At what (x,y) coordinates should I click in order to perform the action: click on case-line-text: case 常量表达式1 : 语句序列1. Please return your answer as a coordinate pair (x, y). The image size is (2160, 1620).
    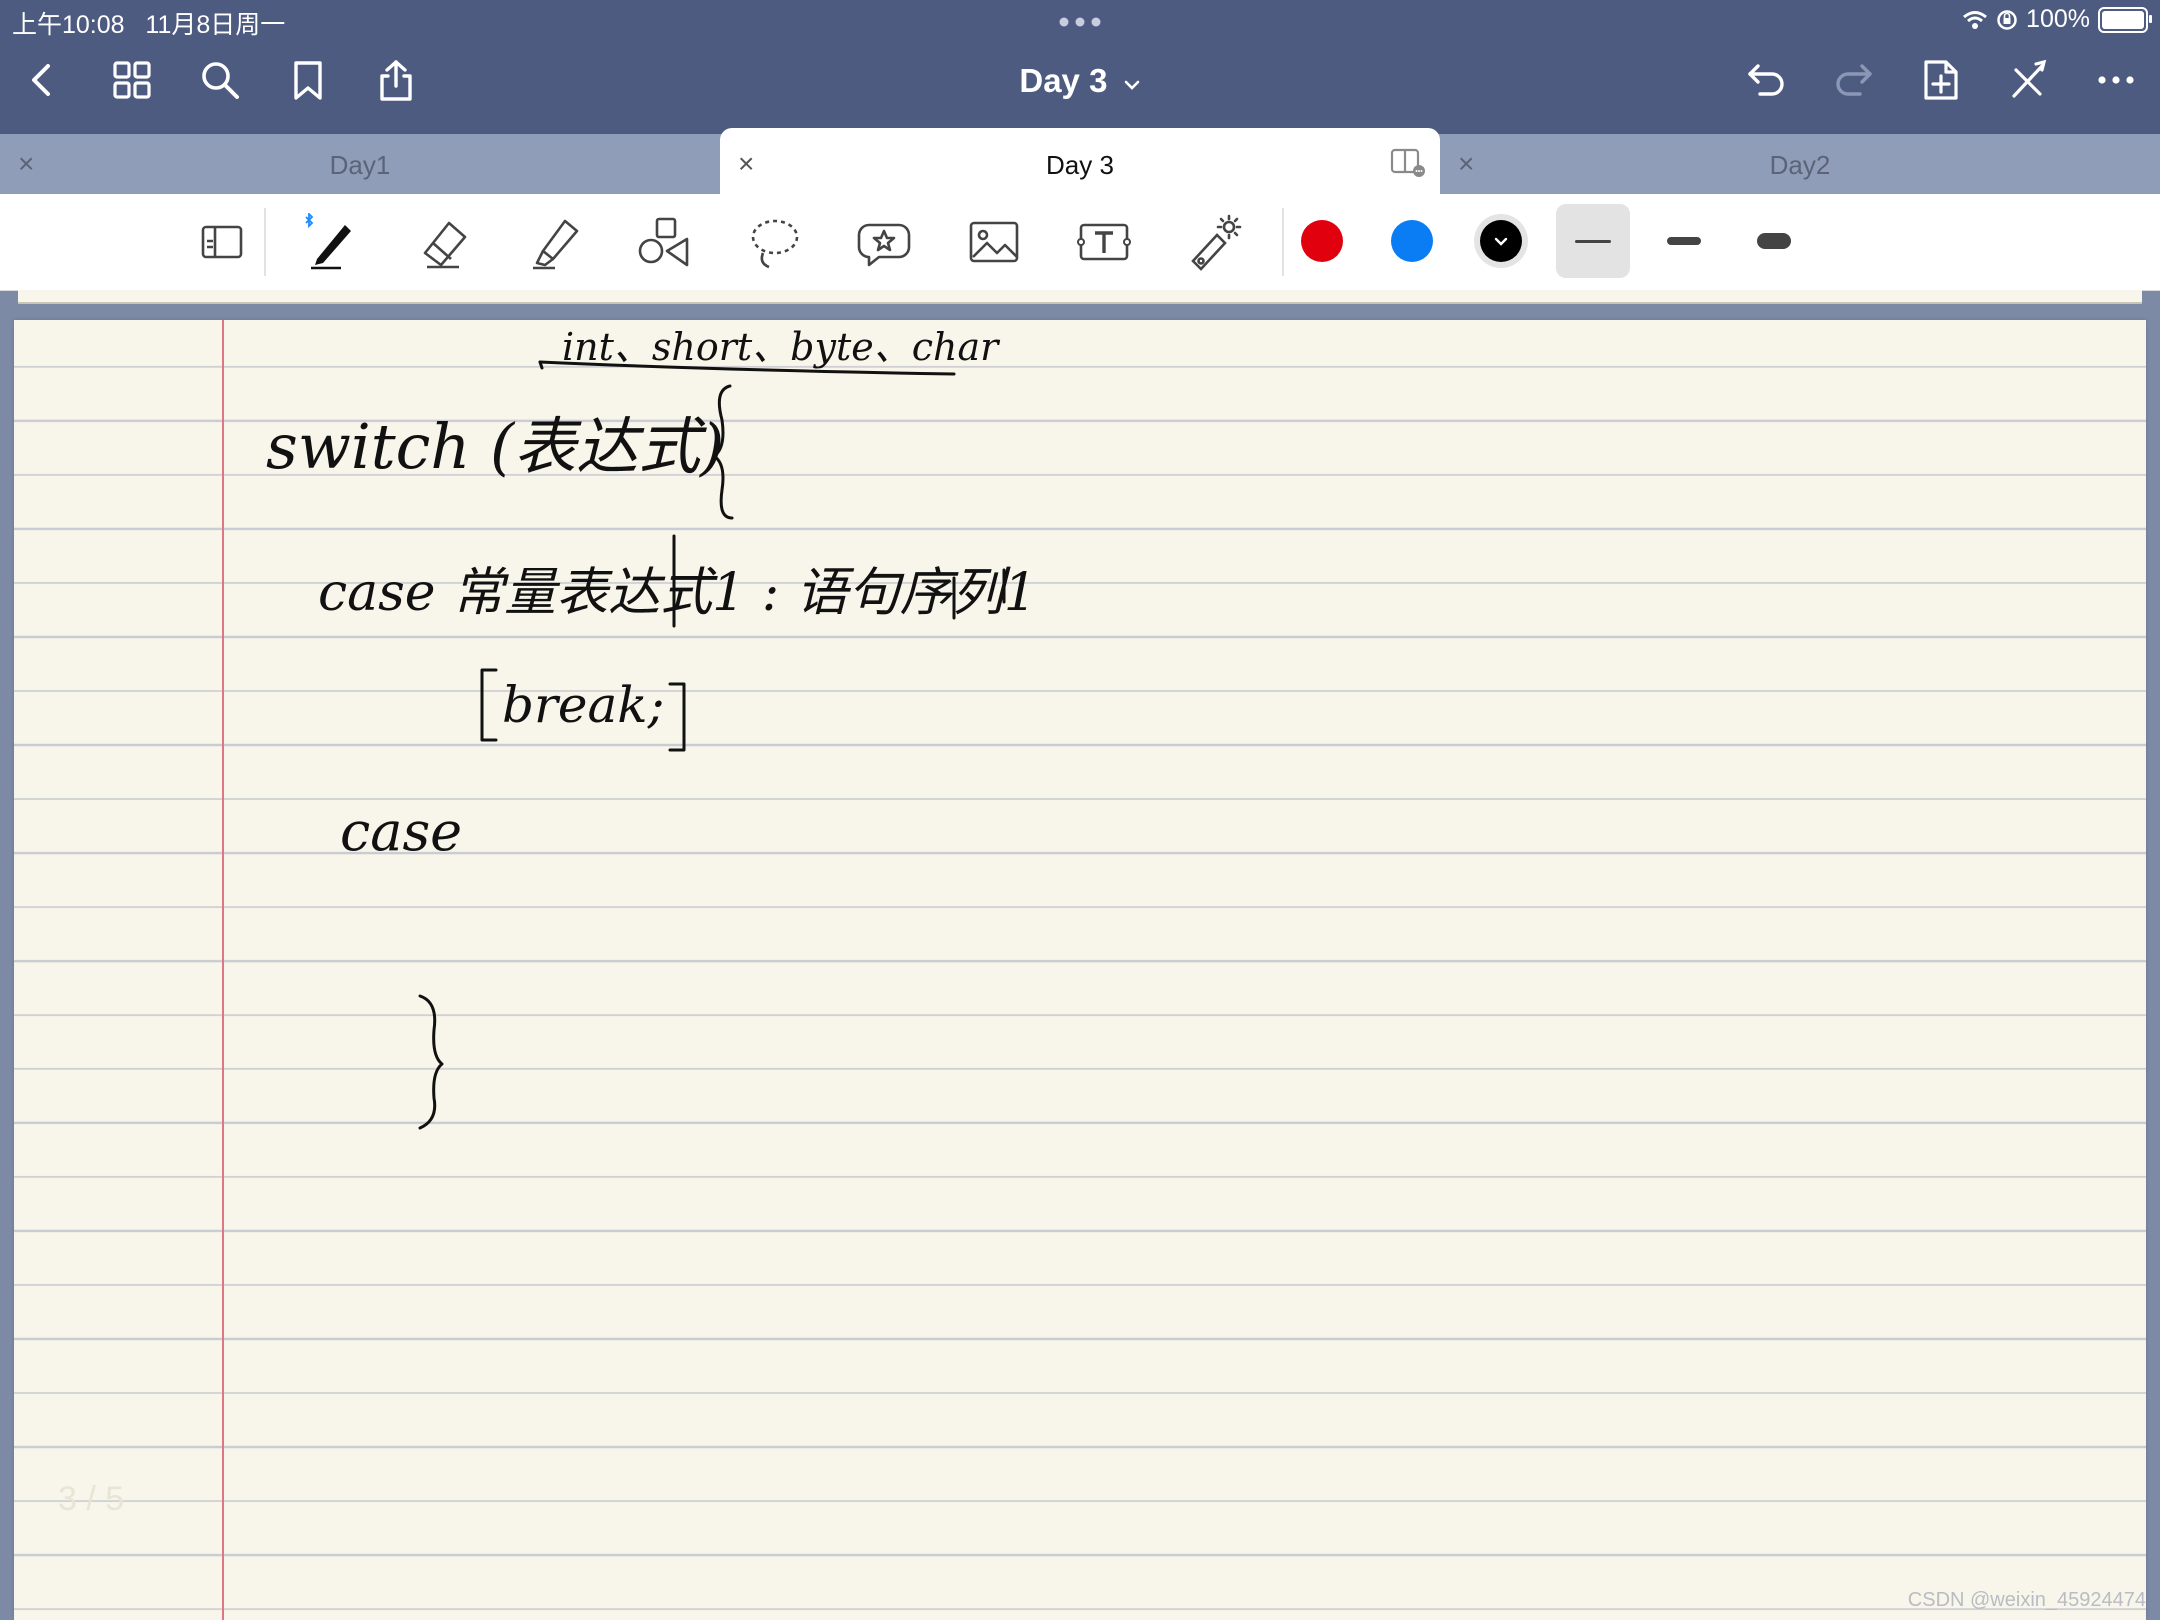
    Looking at the image, I should click on (677, 593).